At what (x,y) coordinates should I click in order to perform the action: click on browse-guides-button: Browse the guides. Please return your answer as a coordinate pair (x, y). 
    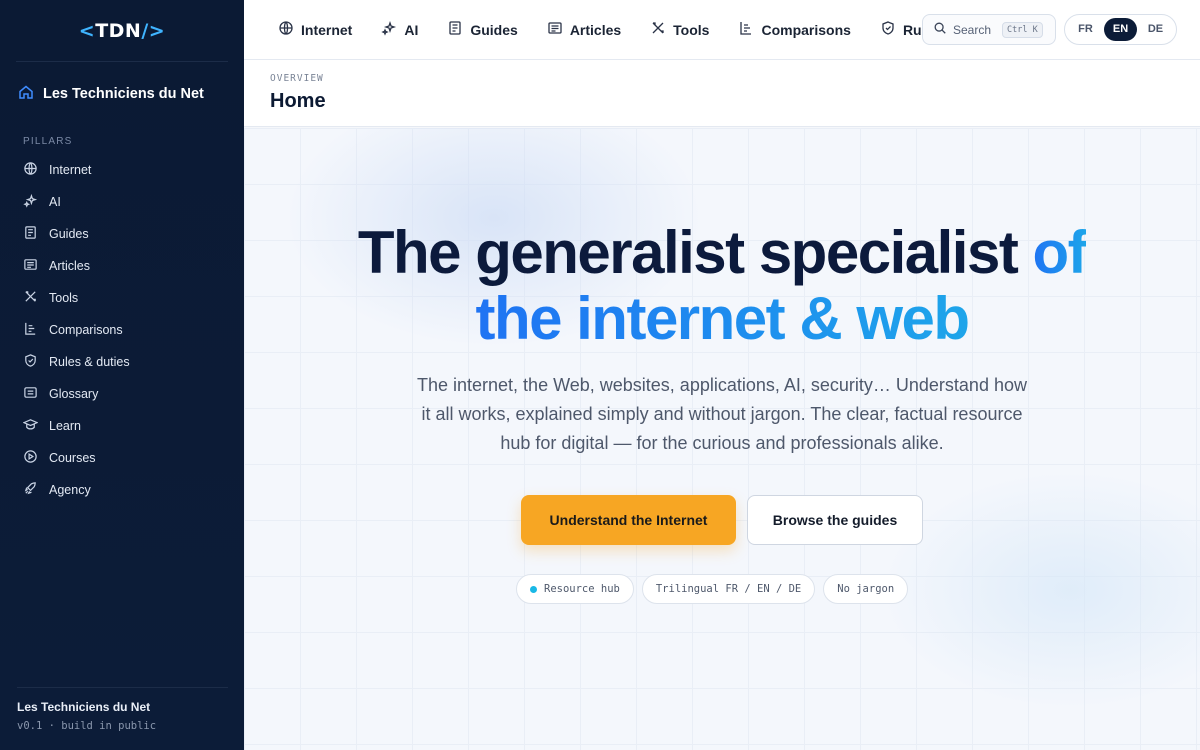
    Looking at the image, I should click on (835, 520).